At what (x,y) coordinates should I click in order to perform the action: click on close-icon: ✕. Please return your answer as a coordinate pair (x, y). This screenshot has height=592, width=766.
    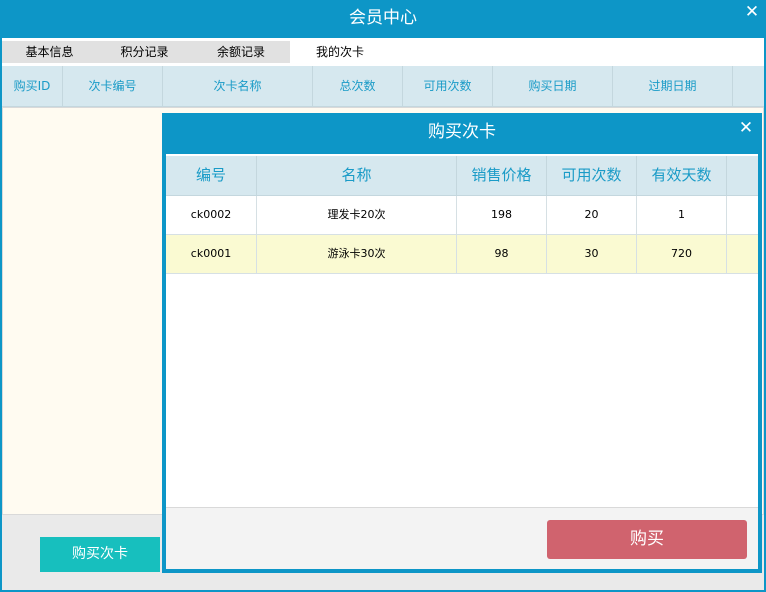
    Looking at the image, I should click on (752, 12).